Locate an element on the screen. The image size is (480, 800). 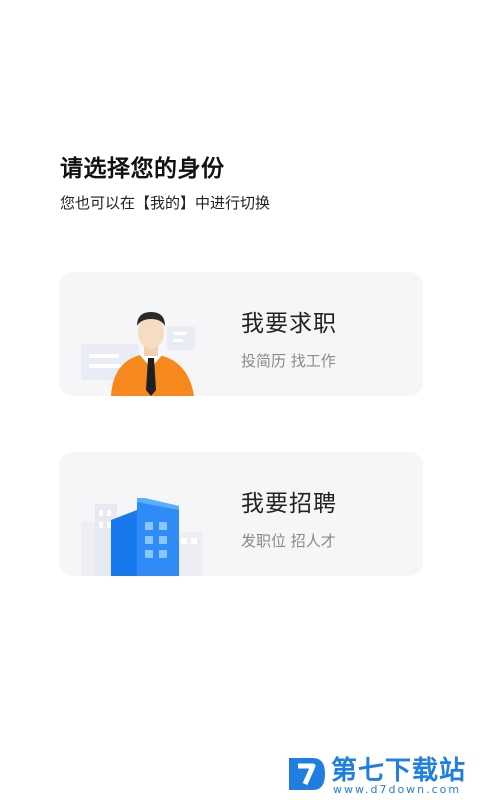
page-title: 请选择您的身份 is located at coordinates (142, 169).